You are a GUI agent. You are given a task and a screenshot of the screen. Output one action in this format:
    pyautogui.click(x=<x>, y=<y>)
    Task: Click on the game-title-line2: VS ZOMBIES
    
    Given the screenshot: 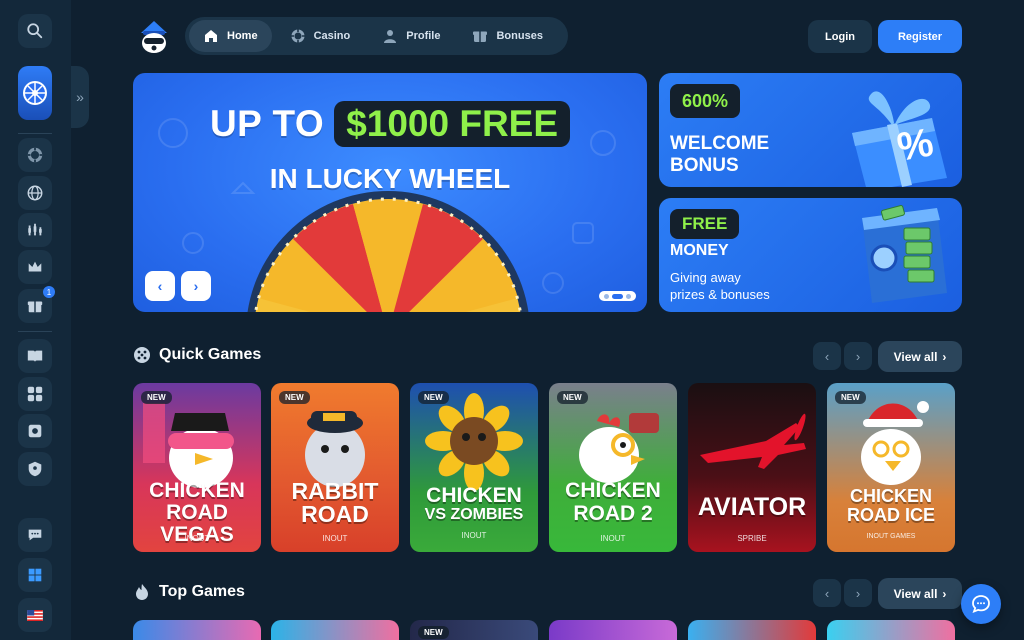 What is the action you would take?
    pyautogui.click(x=474, y=514)
    